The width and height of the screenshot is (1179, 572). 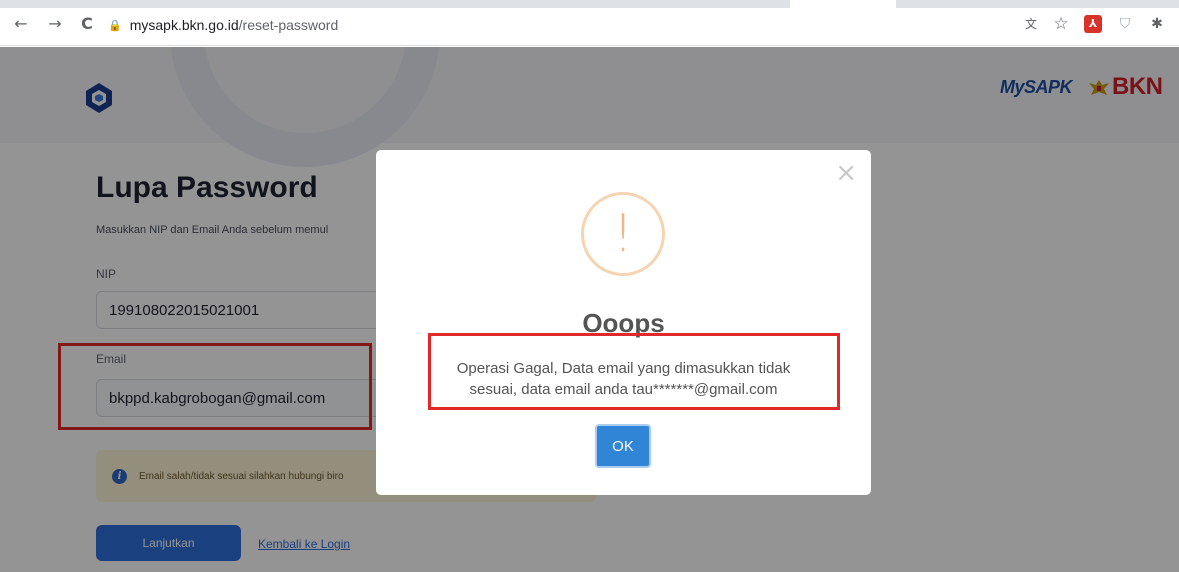 I want to click on forward-icon: →, so click(x=55, y=24).